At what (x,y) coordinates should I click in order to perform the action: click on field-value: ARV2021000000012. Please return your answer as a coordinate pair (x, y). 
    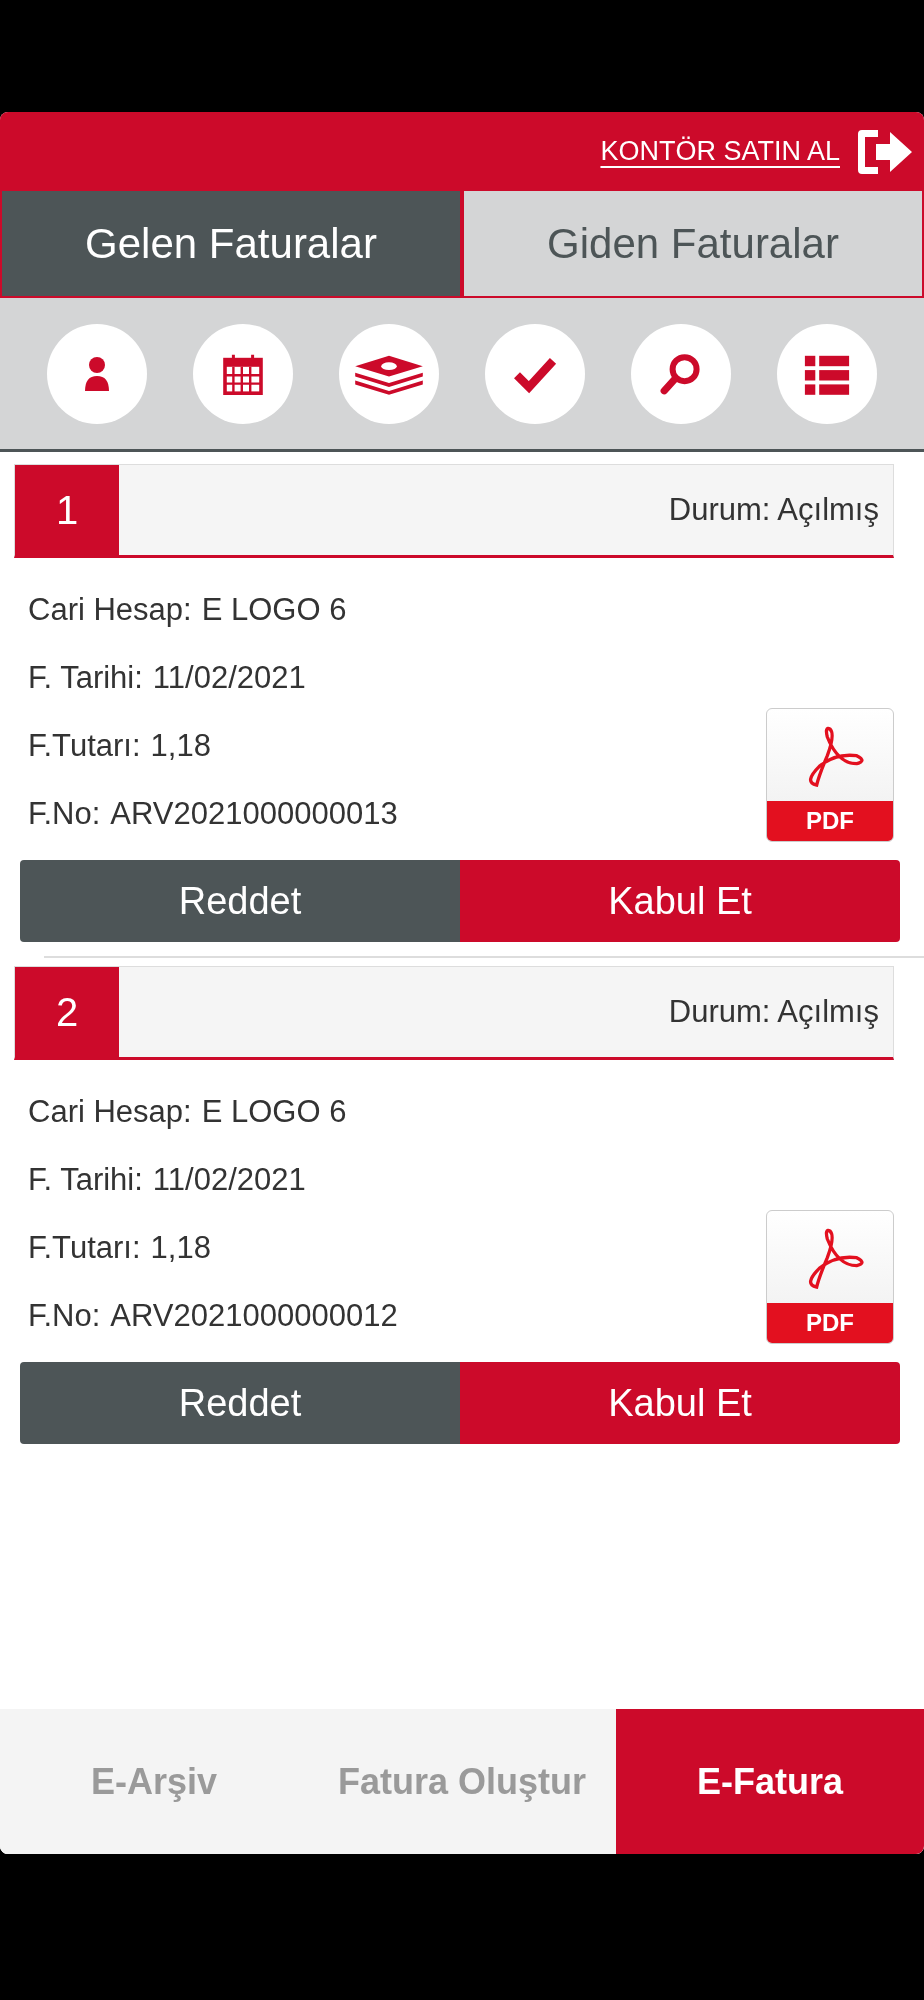
    Looking at the image, I should click on (254, 1316).